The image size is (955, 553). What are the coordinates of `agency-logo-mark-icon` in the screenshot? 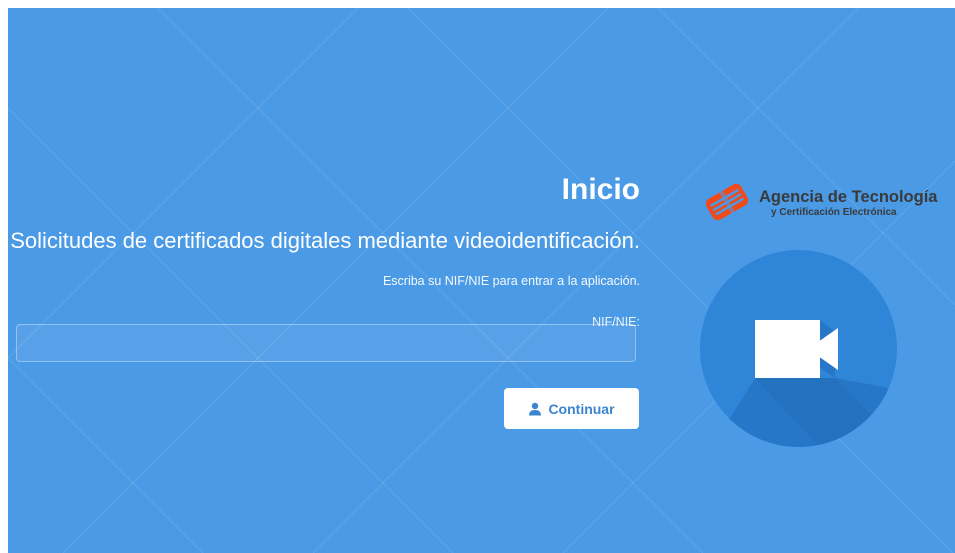 It's located at (727, 202).